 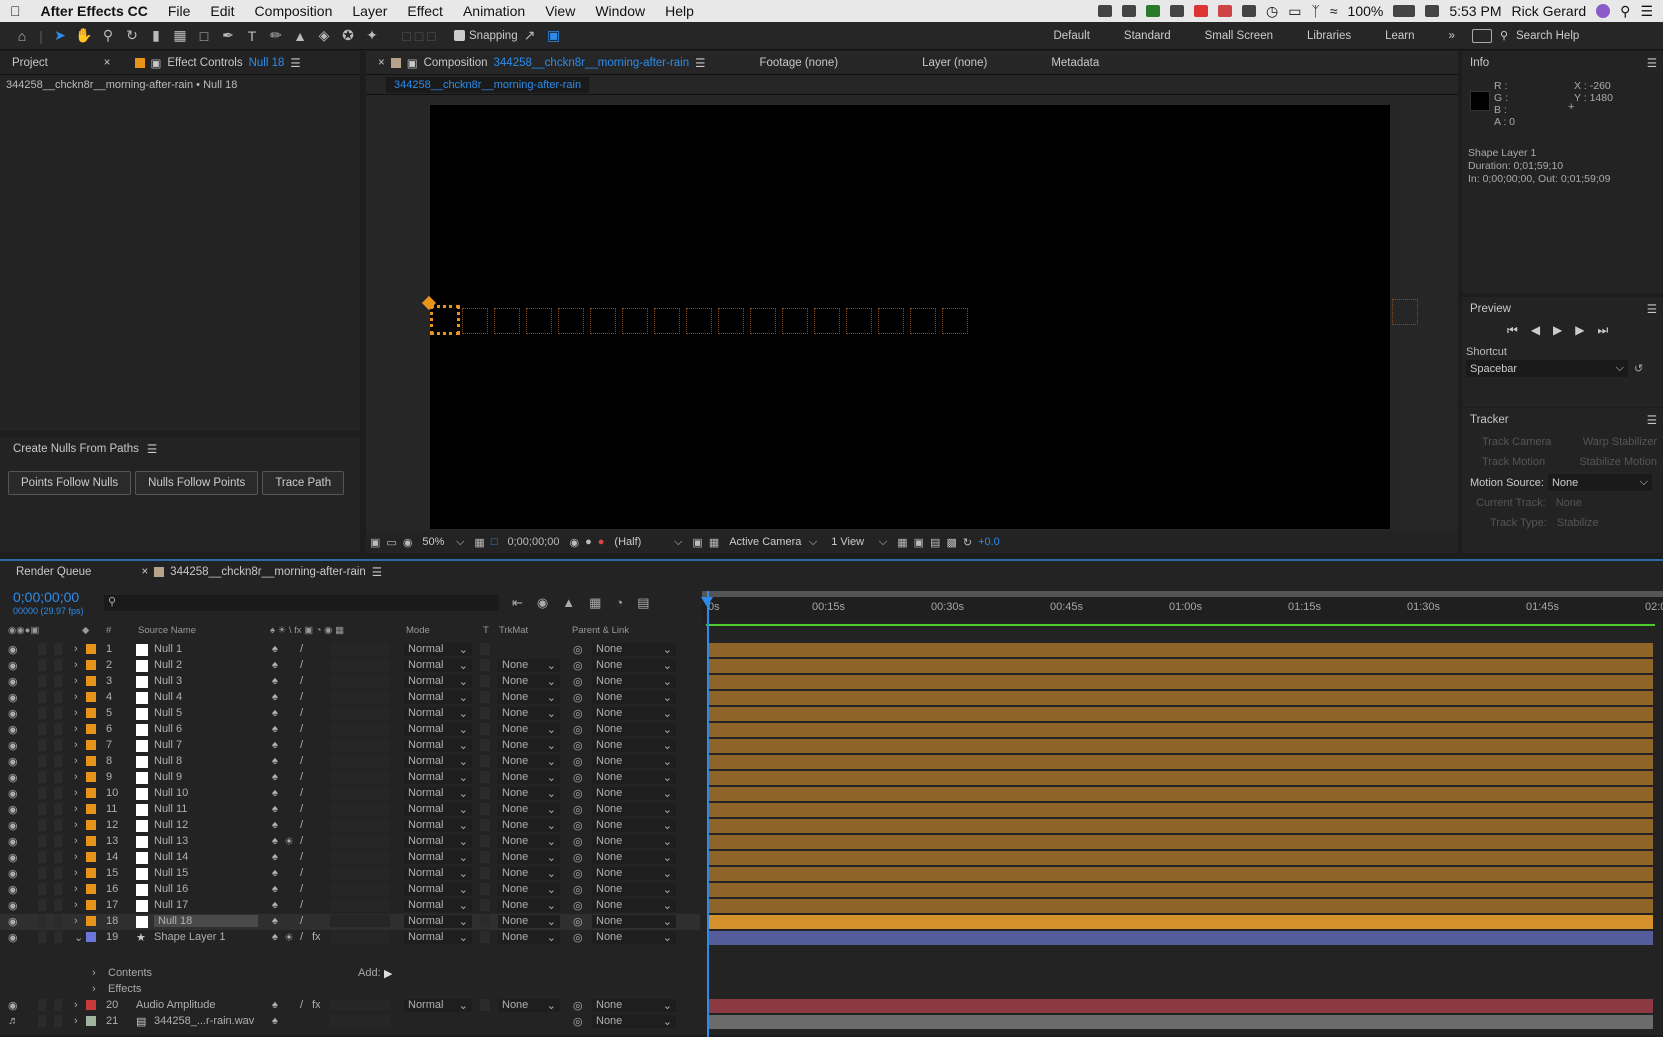 I want to click on layer-row: ◉ › 18 Null 18 ♠ / Normal ⌄ None ⌄ ◎ None ⌄, so click(x=350, y=922).